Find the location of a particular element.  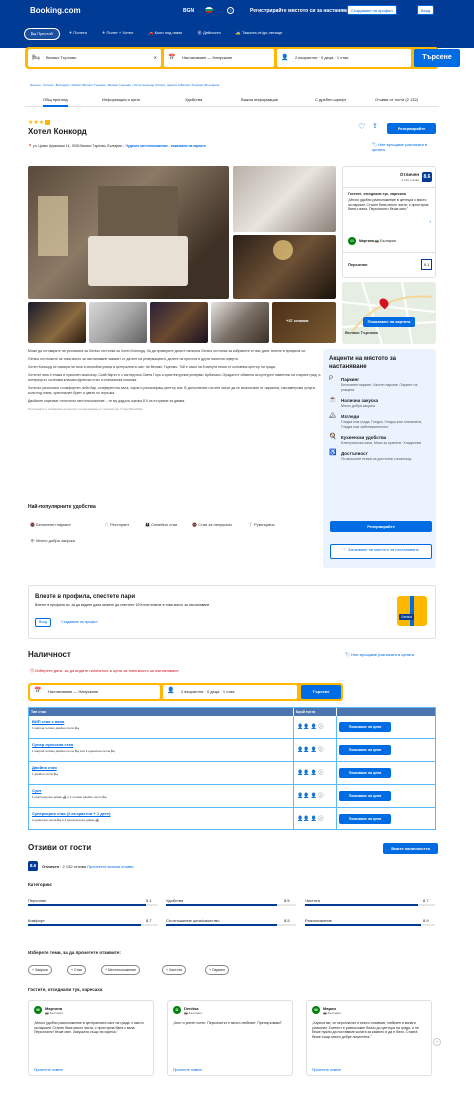

destination-field: 🛏 Велико Търново ✕ is located at coordinates (94, 58).